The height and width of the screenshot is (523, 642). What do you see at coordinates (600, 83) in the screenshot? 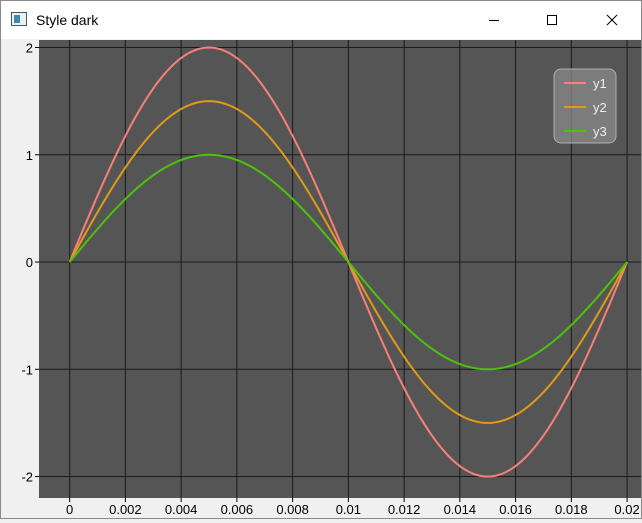
I see `legend-label-y1: y1` at bounding box center [600, 83].